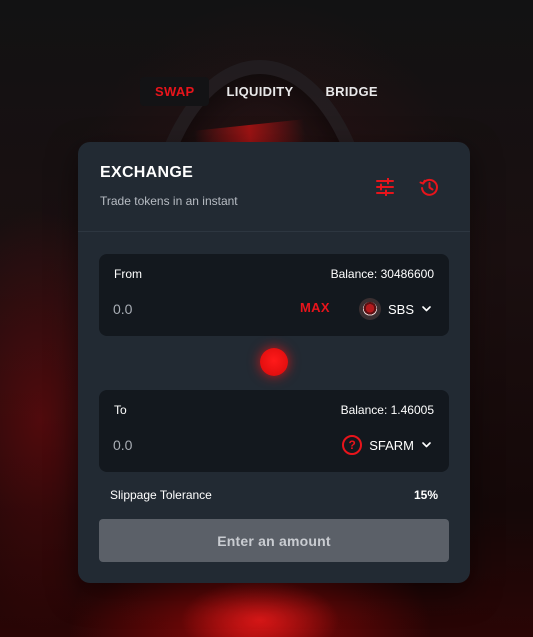 The width and height of the screenshot is (533, 637). Describe the element at coordinates (315, 307) in the screenshot. I see `max-button: MAX` at that location.